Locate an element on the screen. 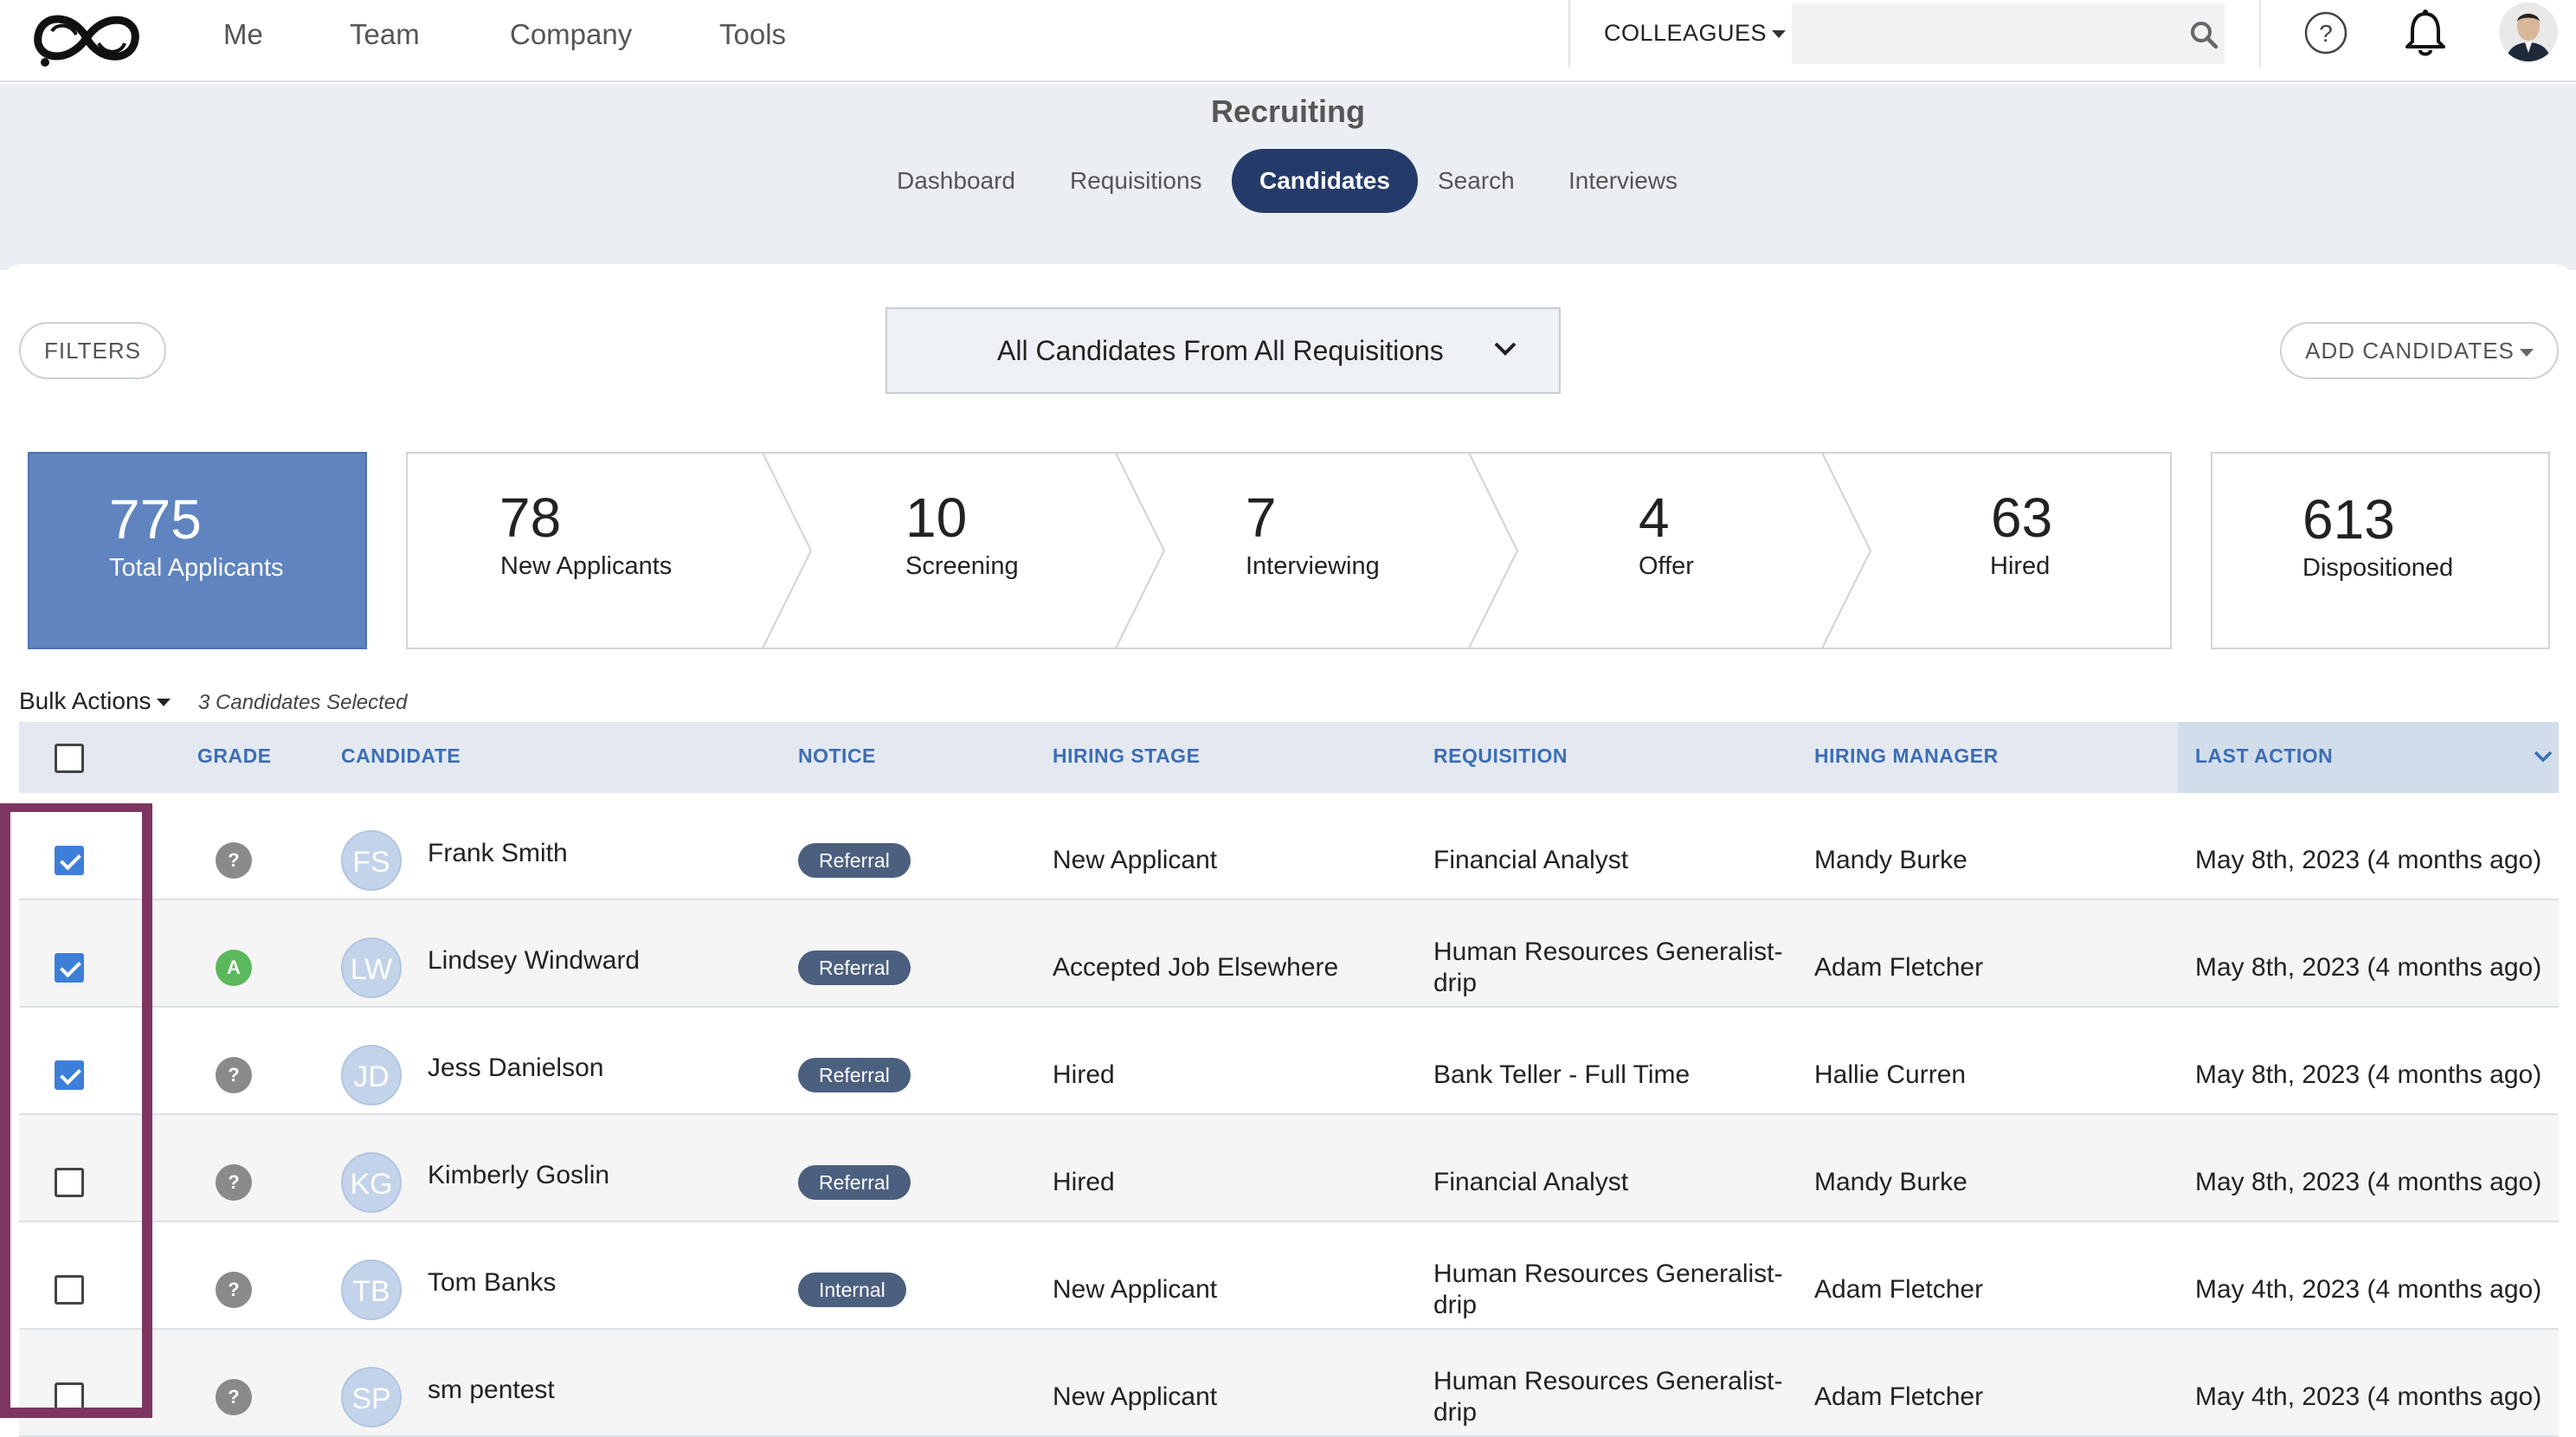  stat-interviewing: 7 Interviewing is located at coordinates (1292, 550).